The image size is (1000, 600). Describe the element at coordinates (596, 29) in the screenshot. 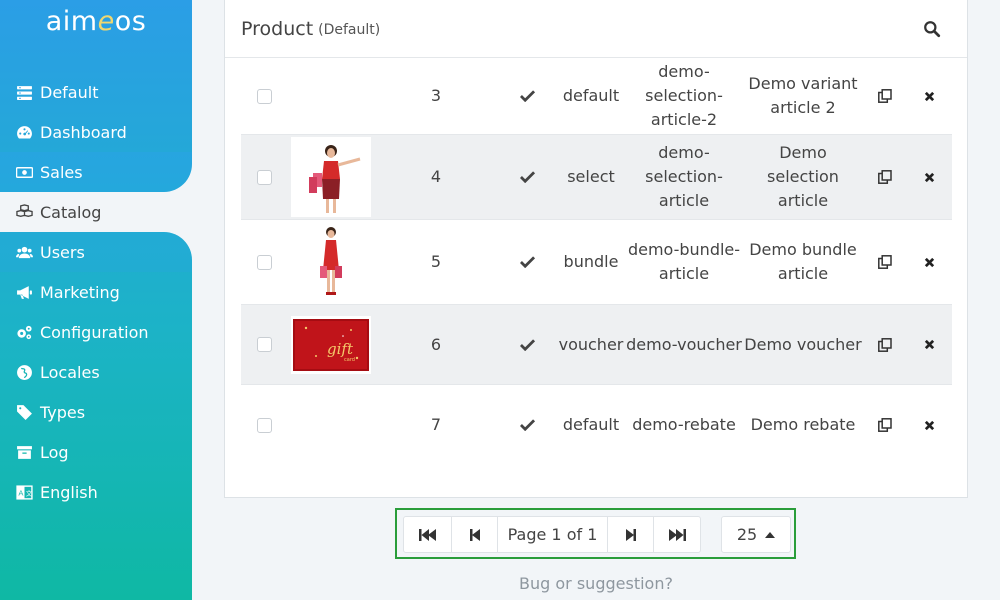

I see `card-header: Product (Default)` at that location.